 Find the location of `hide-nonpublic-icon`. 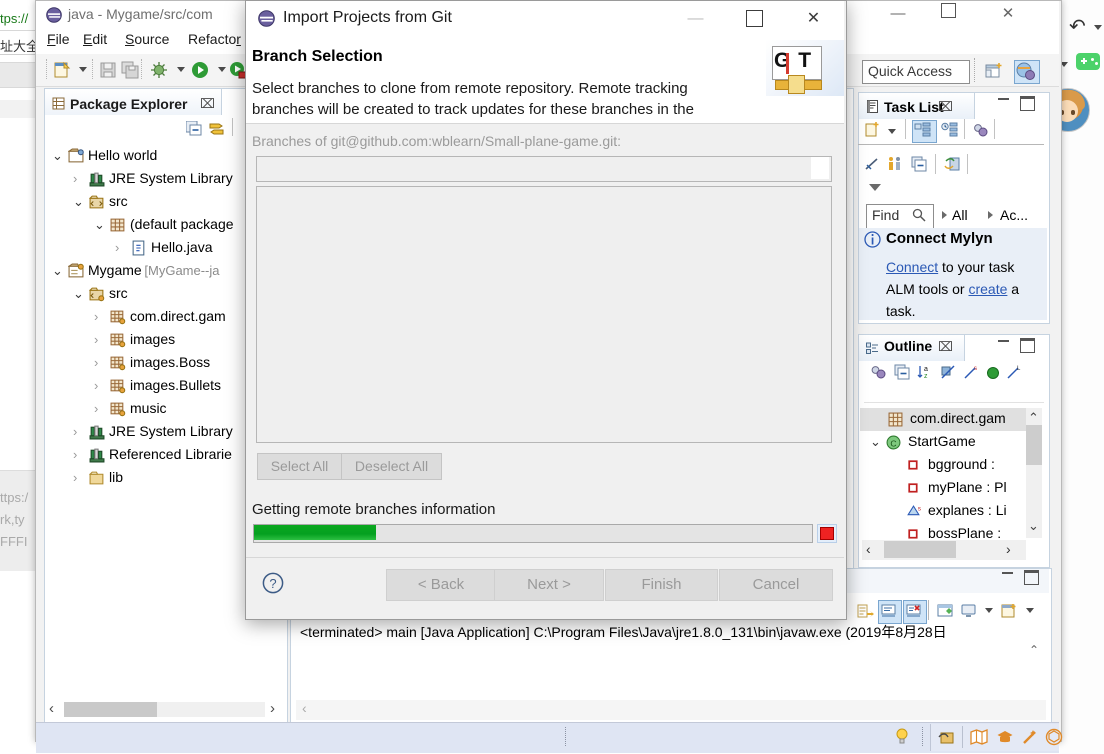

hide-nonpublic-icon is located at coordinates (993, 373).